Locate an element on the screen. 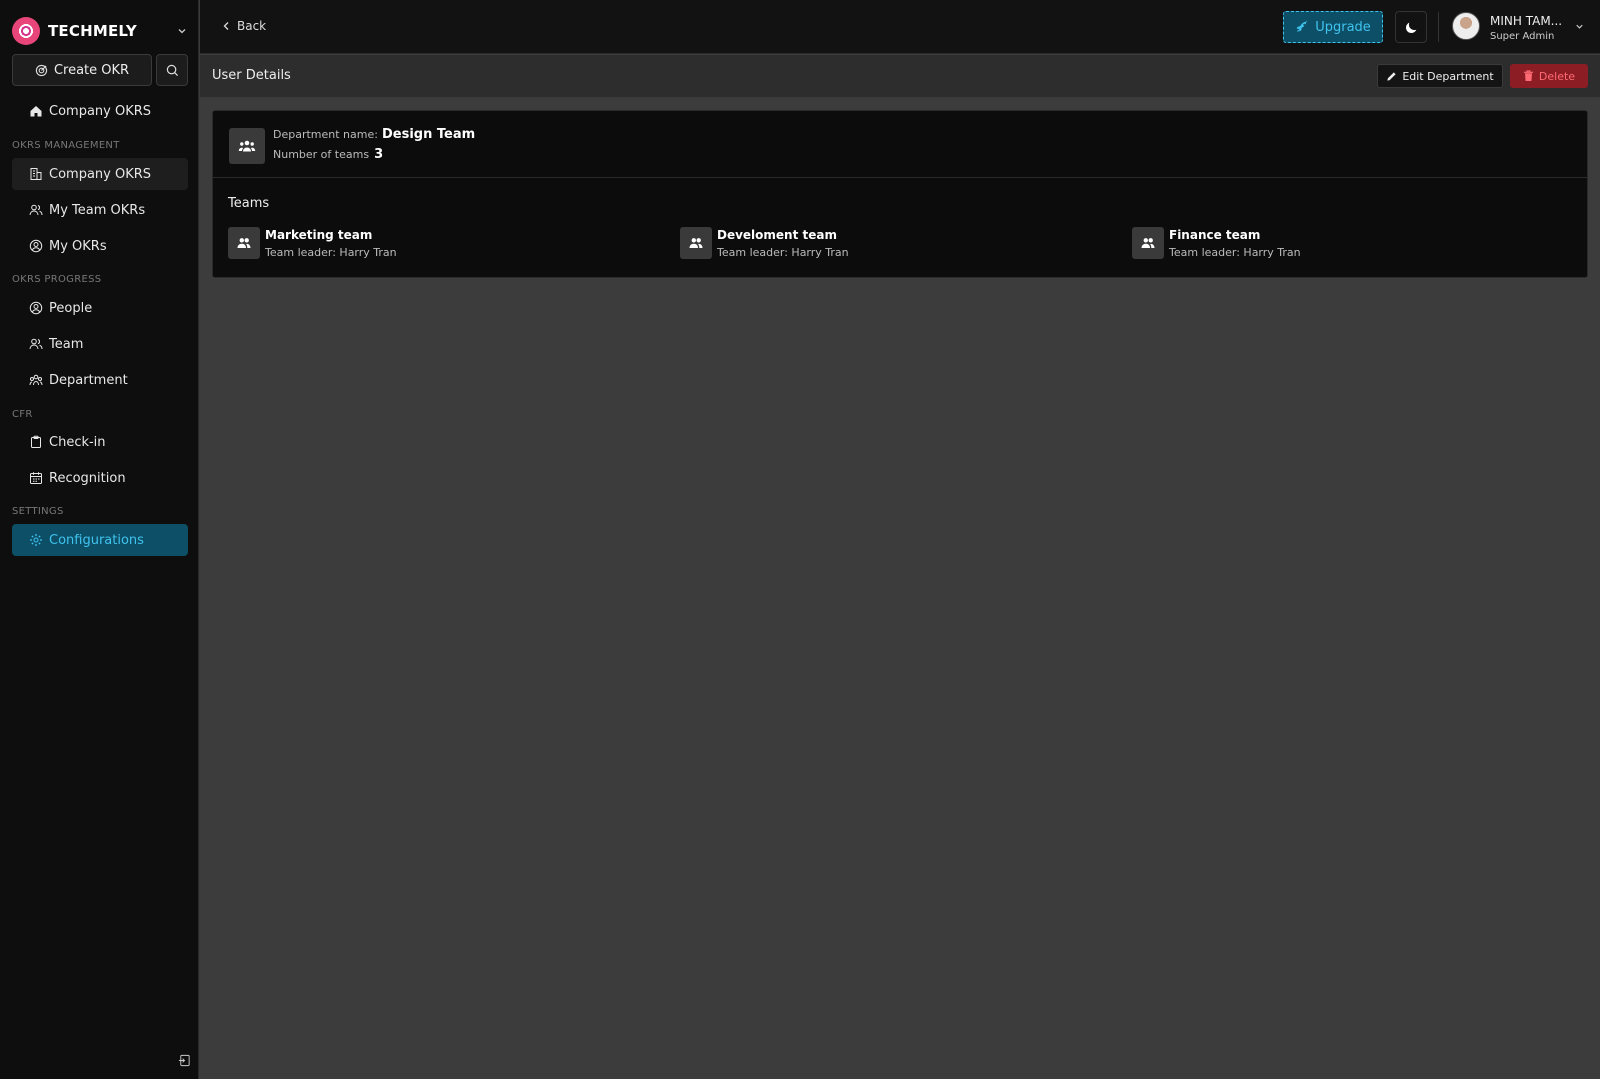 The width and height of the screenshot is (1600, 1079). team-info: Marketing team Team leader: Harry Tran is located at coordinates (331, 243).